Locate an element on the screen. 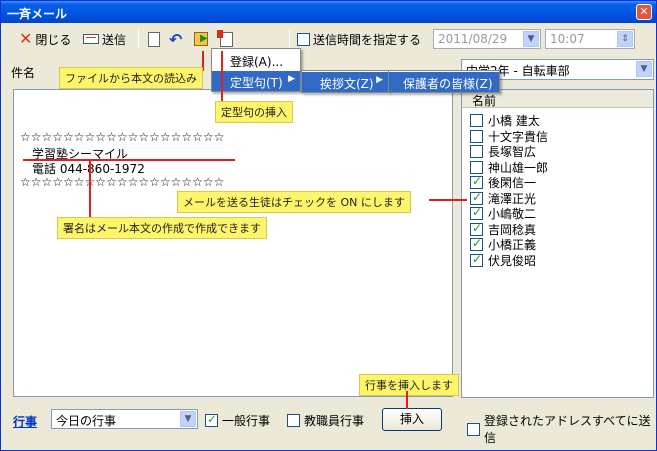 This screenshot has height=451, width=657. import-file-icon is located at coordinates (201, 39).